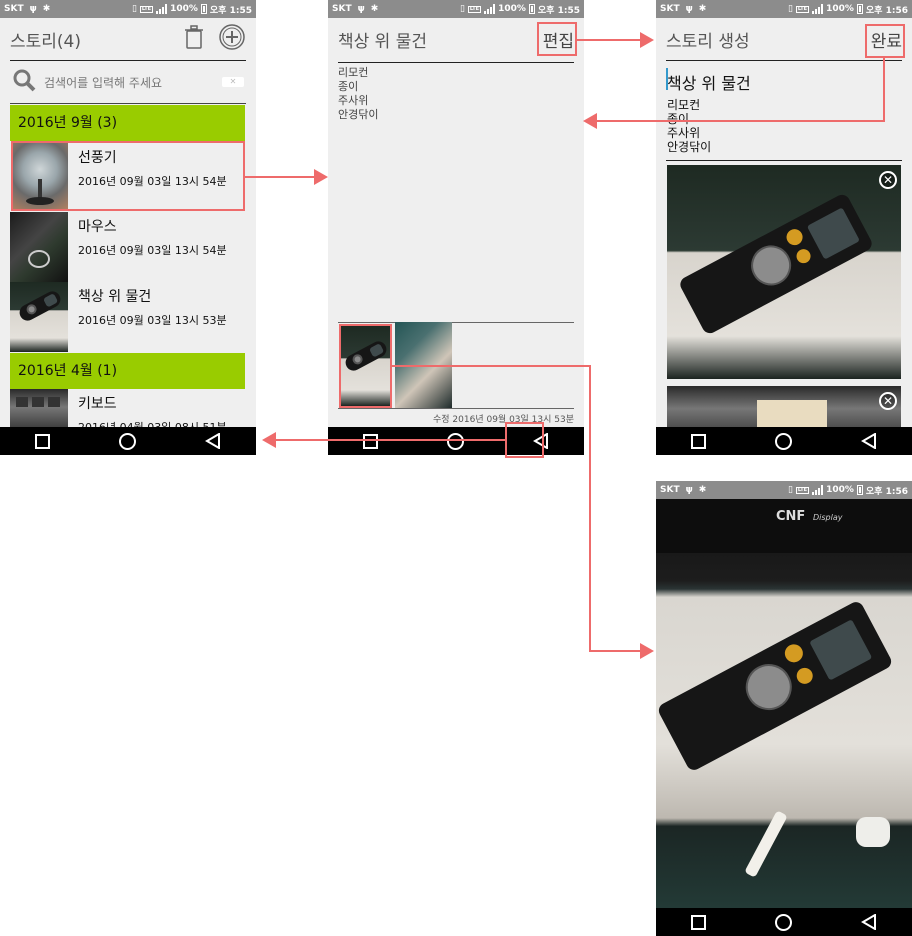 The width and height of the screenshot is (912, 936). I want to click on screen-photo-viewer: SKT ψ ✱ ▯ LTE 100% 오후 1:56 CNF Display, so click(784, 708).